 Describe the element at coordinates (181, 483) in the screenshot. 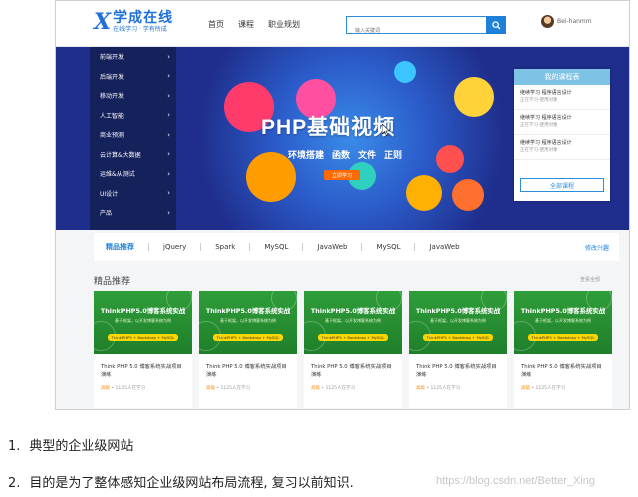

I see `note-2: 2. 目的是为了整体感知企业级网站布局流程, 复习以前知识.` at that location.